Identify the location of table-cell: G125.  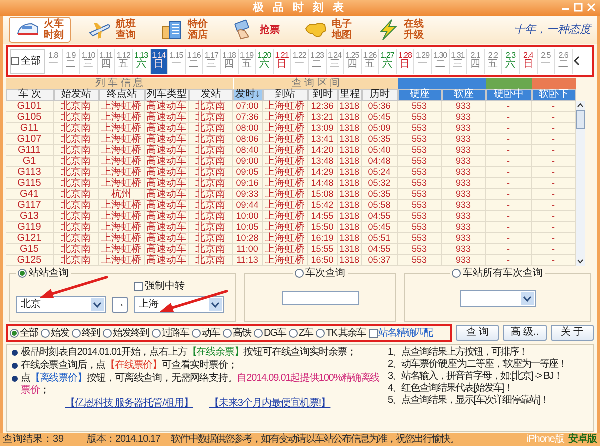
(30, 260).